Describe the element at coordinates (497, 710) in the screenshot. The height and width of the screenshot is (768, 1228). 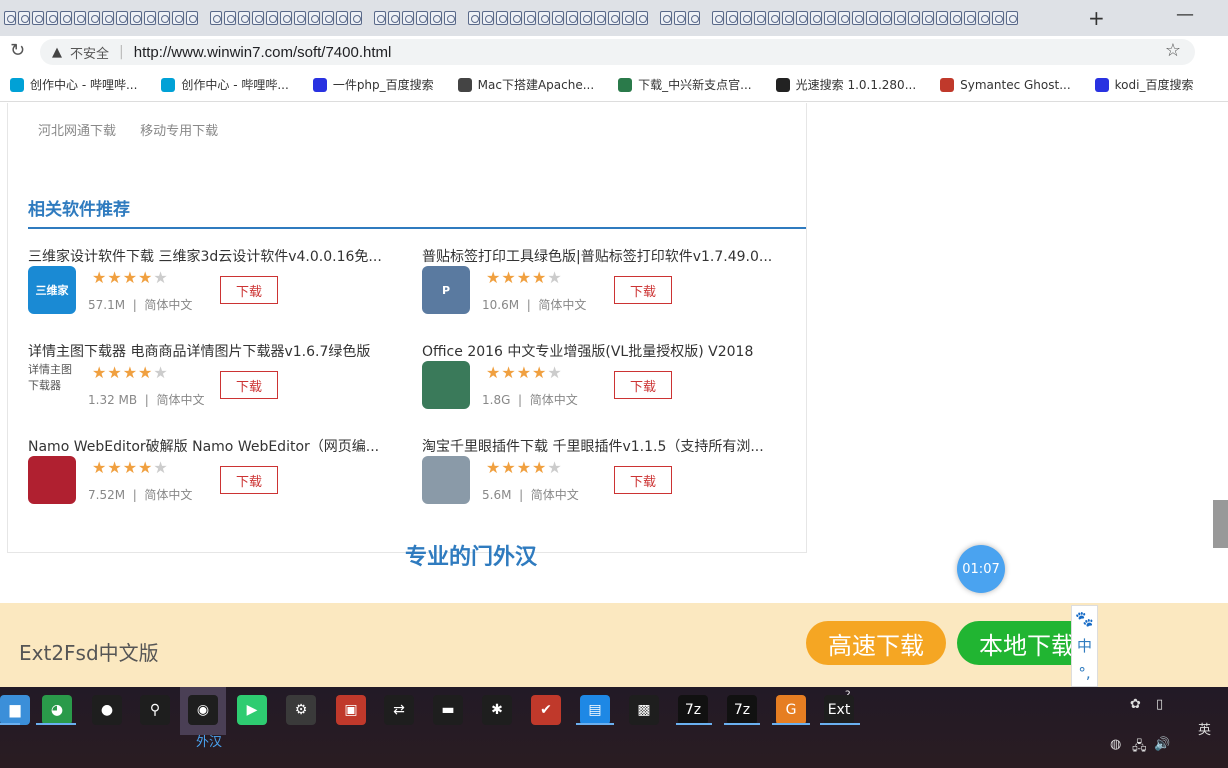
I see `puzzle-app-icon: ✱` at that location.